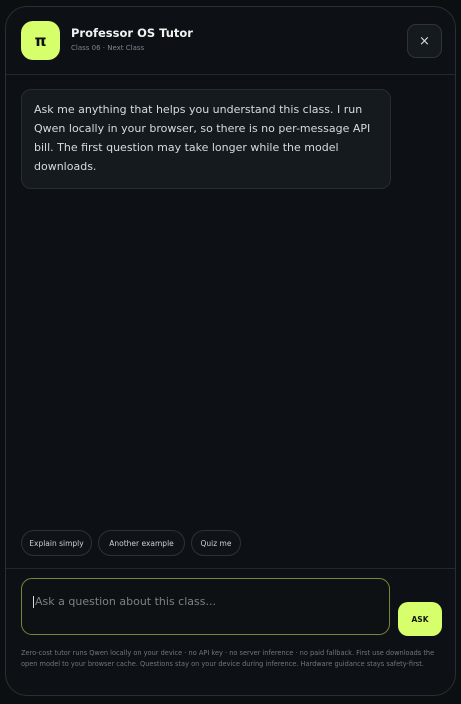  What do you see at coordinates (33, 601) in the screenshot?
I see `text-caret` at bounding box center [33, 601].